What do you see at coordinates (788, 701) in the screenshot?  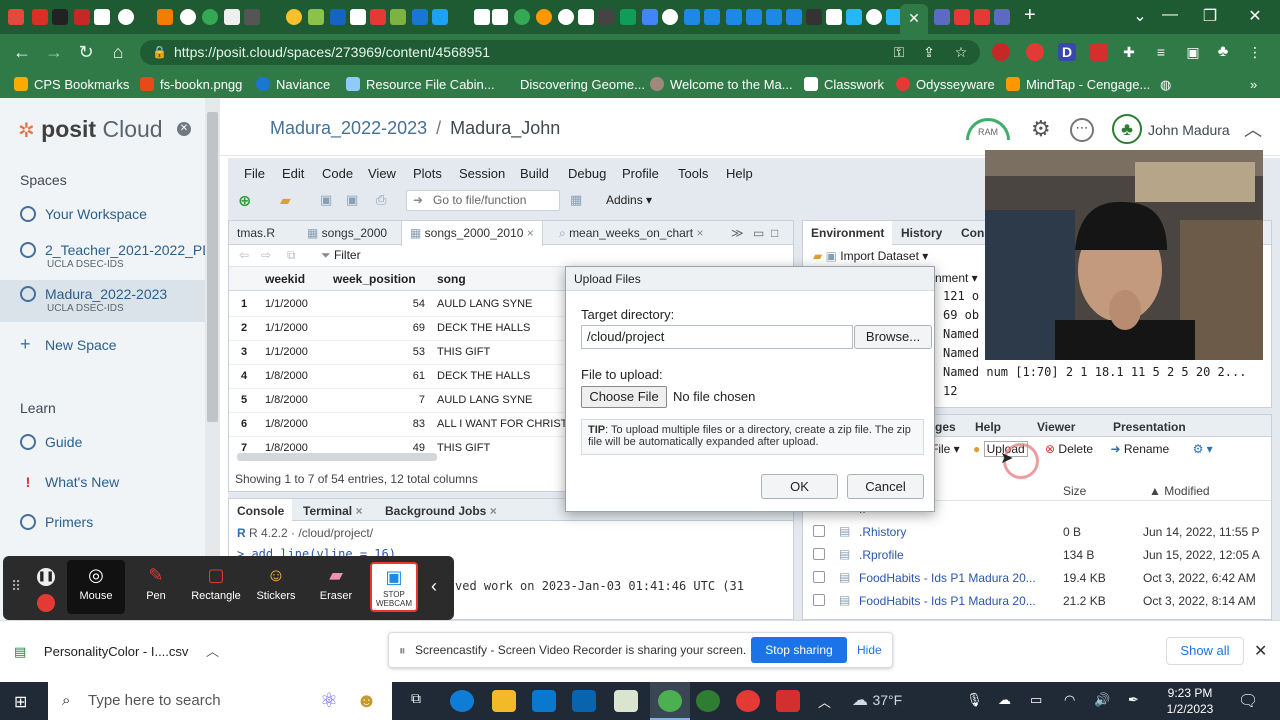 I see `acrobat-icon` at bounding box center [788, 701].